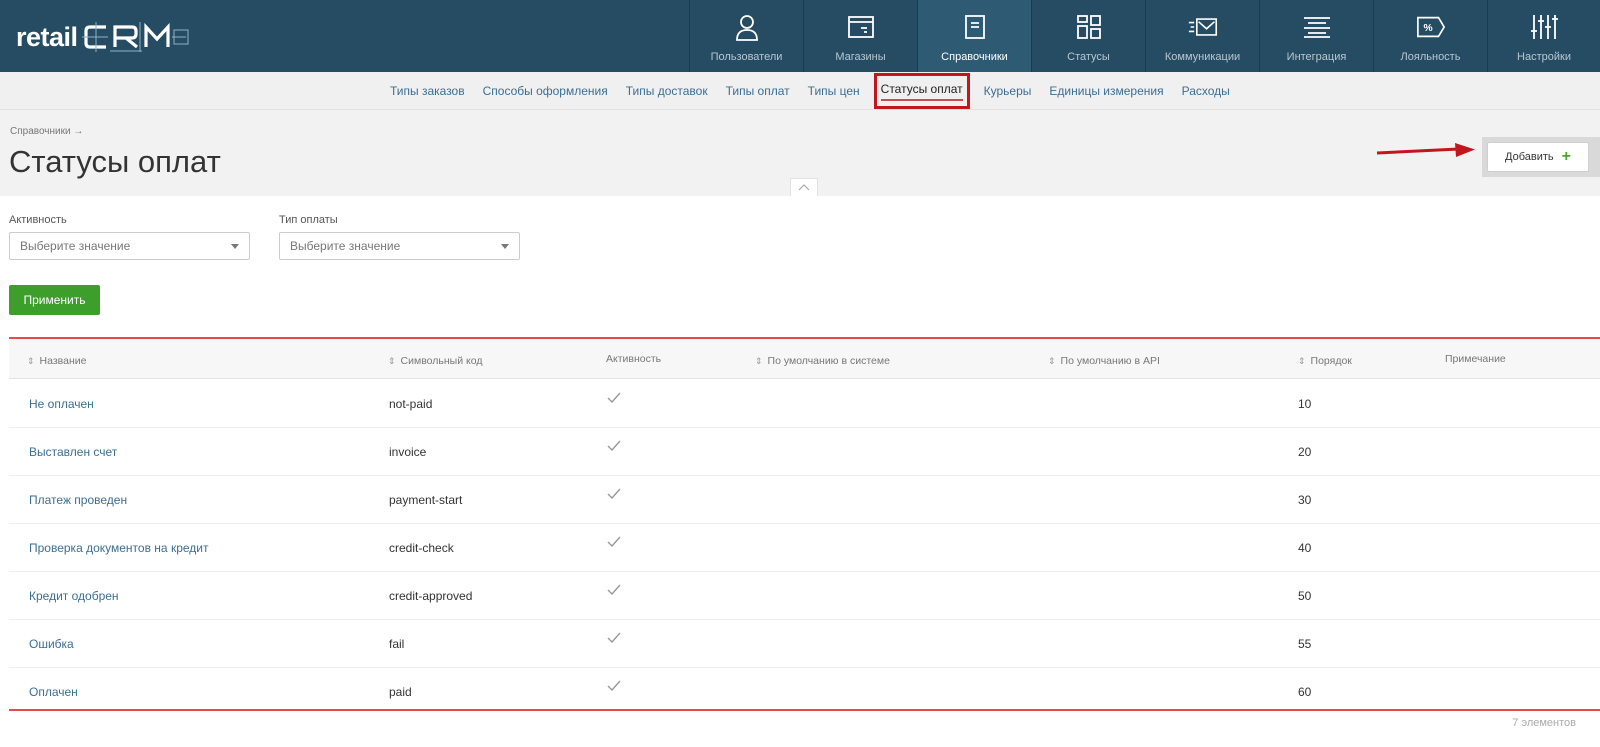  I want to click on status-name-link: Выставлен счет, so click(73, 452).